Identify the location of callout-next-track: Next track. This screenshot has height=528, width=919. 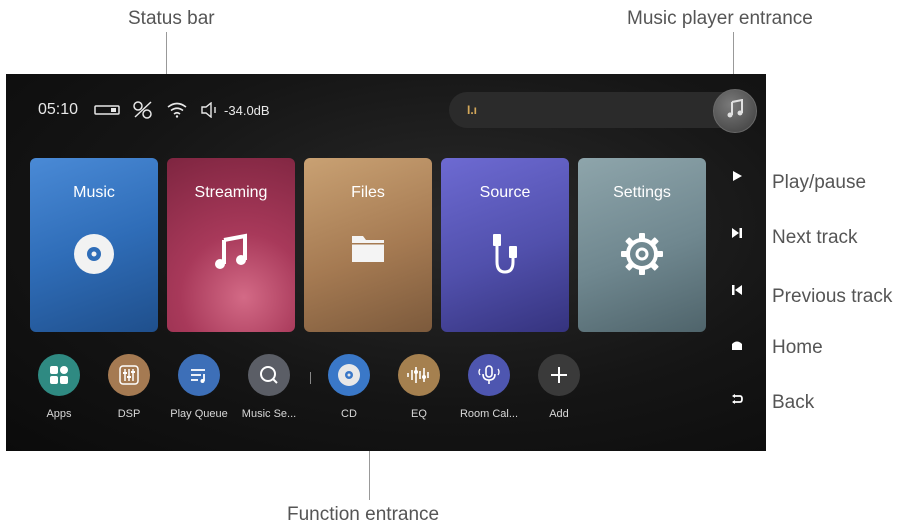
(815, 237).